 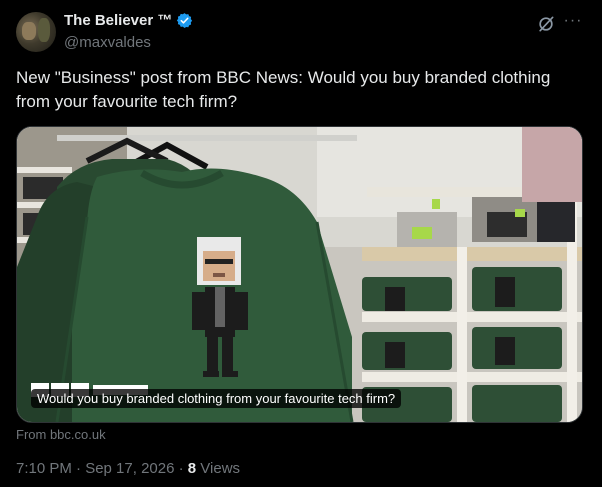 I want to click on avatar, so click(x=36, y=32).